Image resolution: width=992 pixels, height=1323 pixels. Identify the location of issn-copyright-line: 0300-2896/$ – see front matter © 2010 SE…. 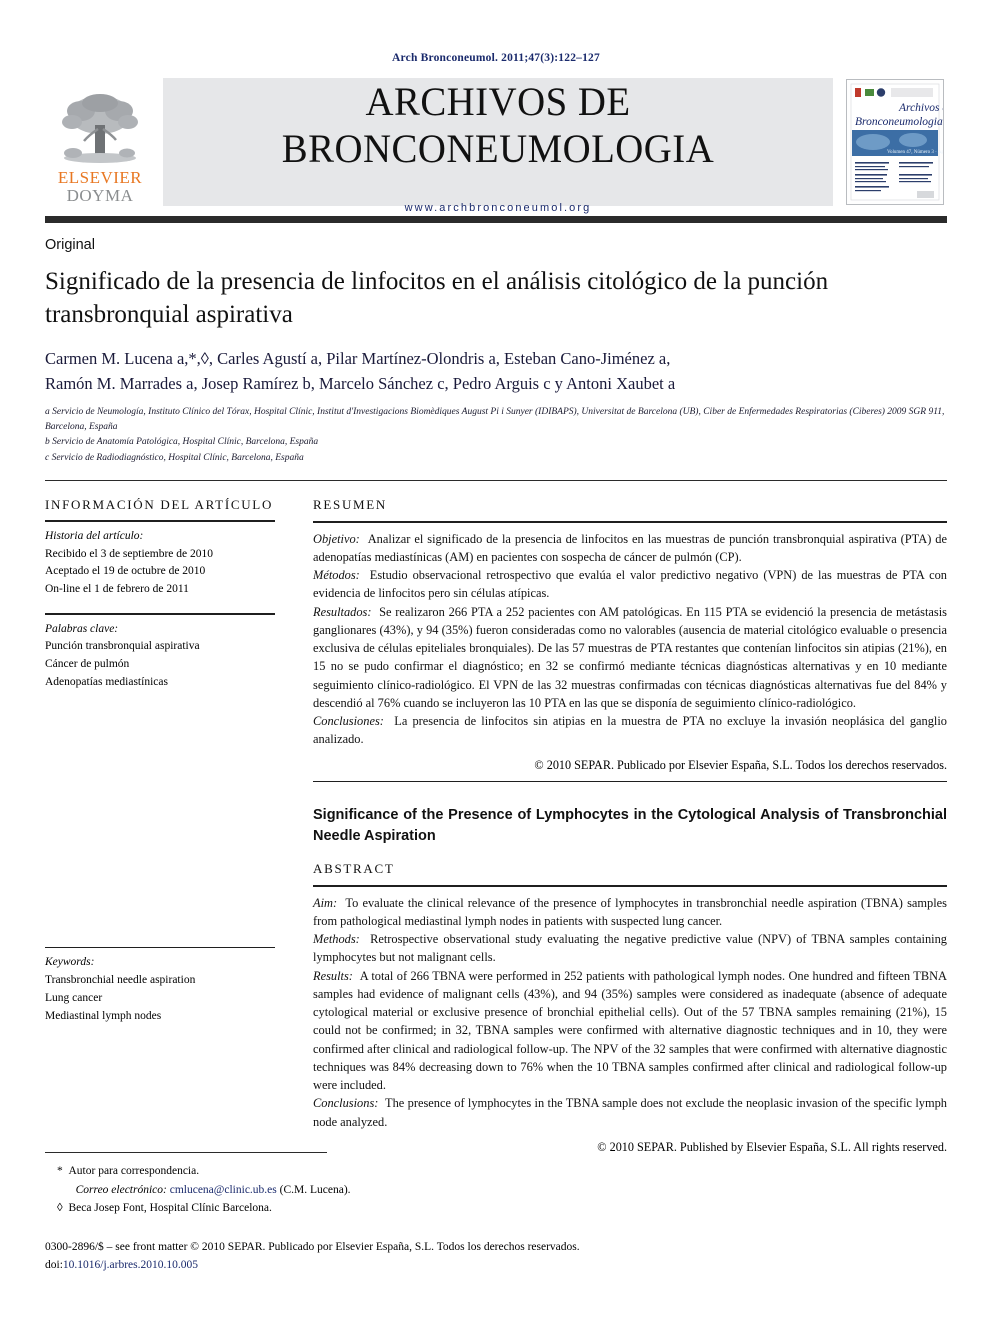
(312, 1247).